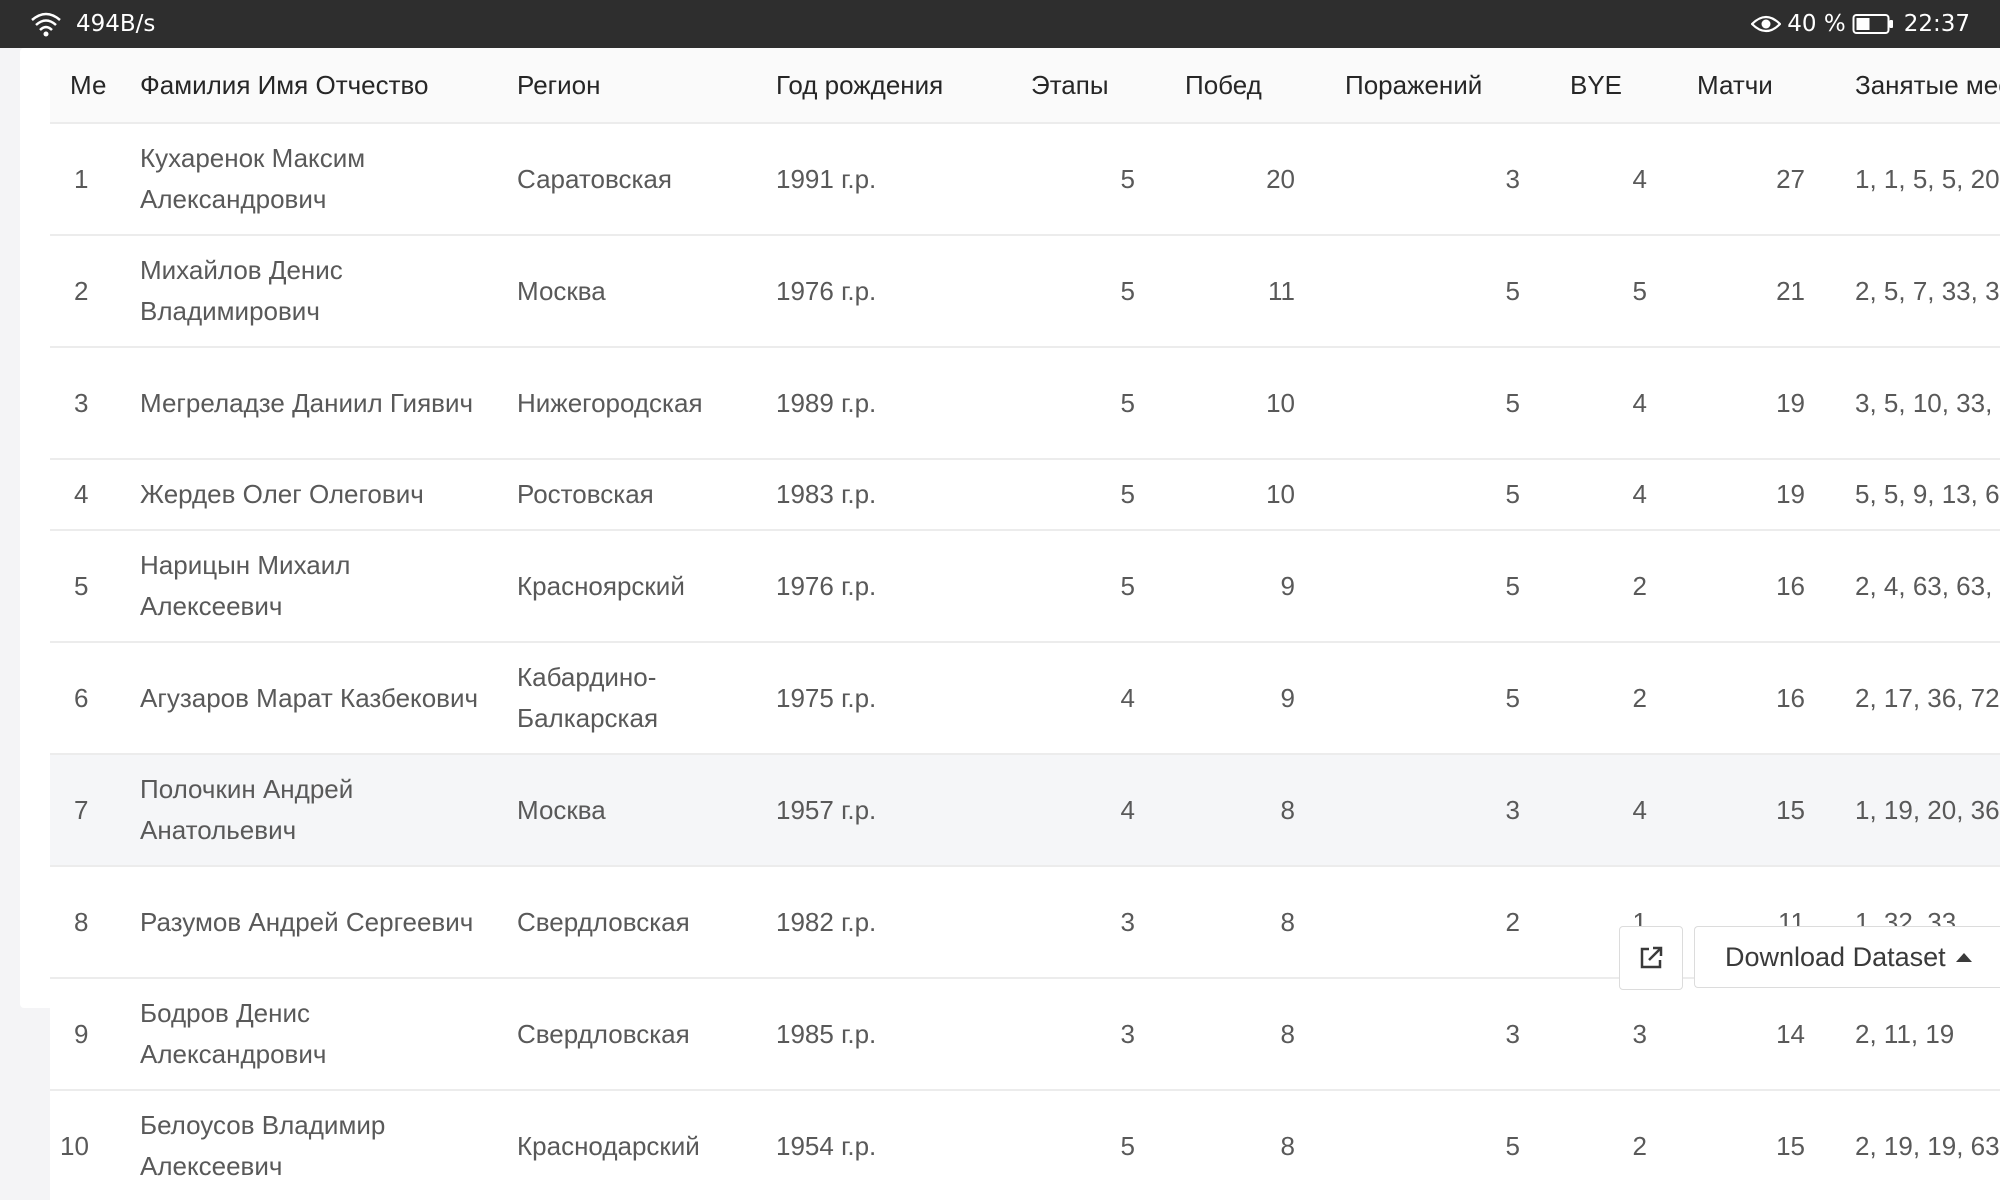 The height and width of the screenshot is (1200, 2000). What do you see at coordinates (1255, 1145) in the screenshot?
I see `cell-wins: 8` at bounding box center [1255, 1145].